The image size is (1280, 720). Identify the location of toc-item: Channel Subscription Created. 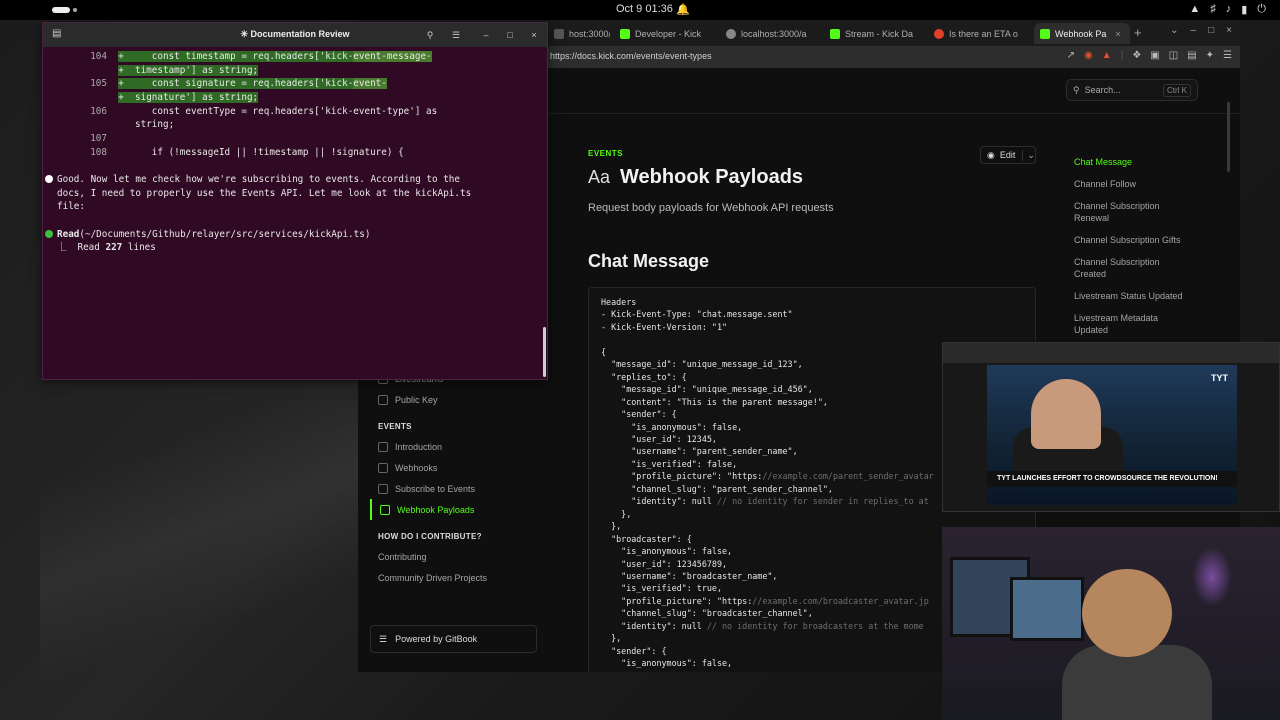
(1131, 268).